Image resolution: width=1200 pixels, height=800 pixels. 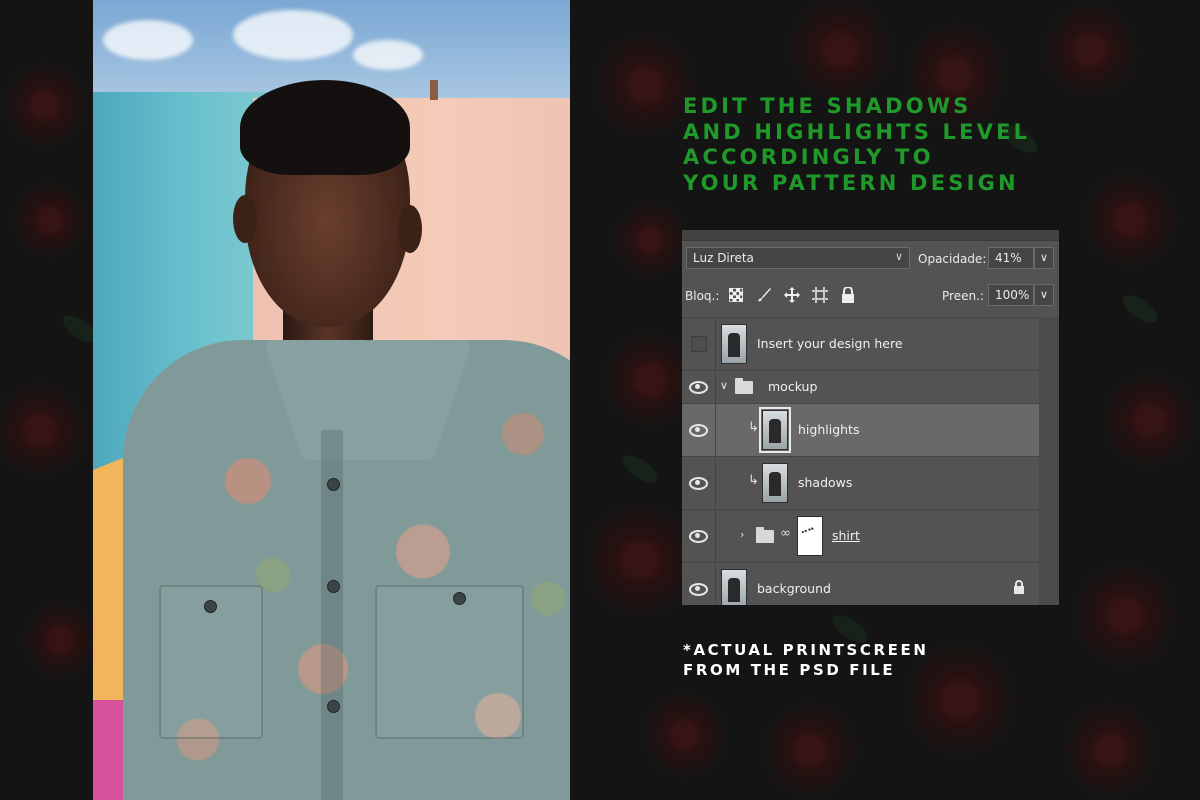 I want to click on panel-top-bar, so click(x=870, y=235).